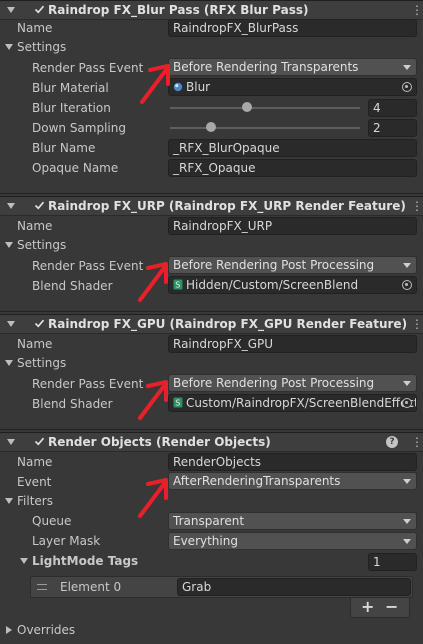 Image resolution: width=423 pixels, height=644 pixels. Describe the element at coordinates (392, 128) in the screenshot. I see `down-sampling-value: 2` at that location.